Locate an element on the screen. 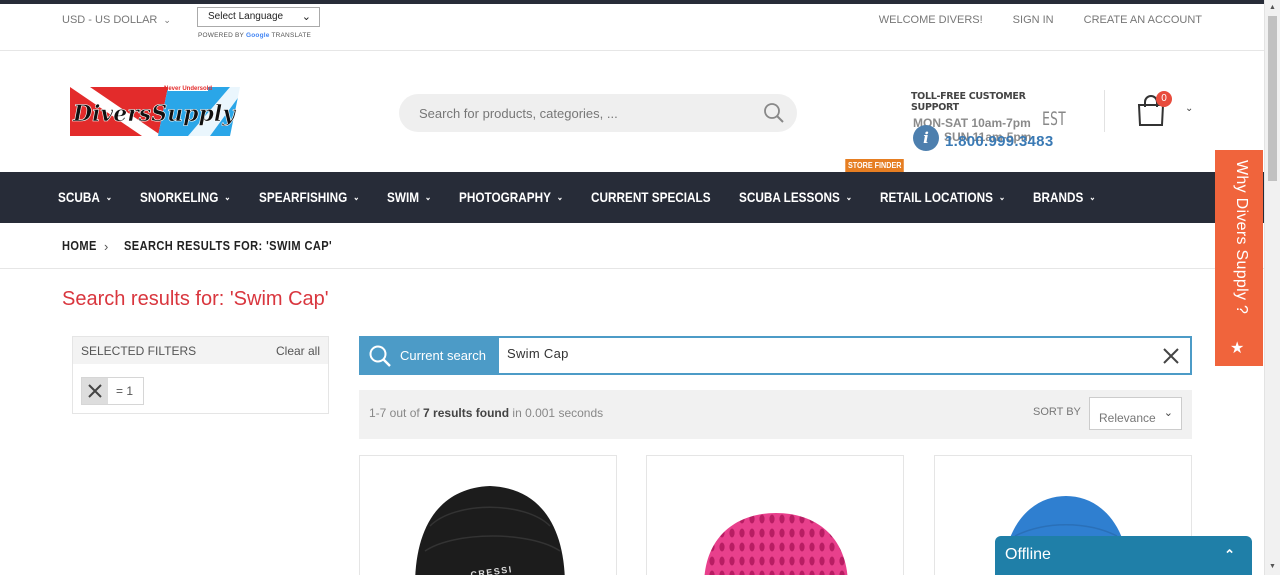 This screenshot has height=575, width=1280. info-icon: i is located at coordinates (926, 138).